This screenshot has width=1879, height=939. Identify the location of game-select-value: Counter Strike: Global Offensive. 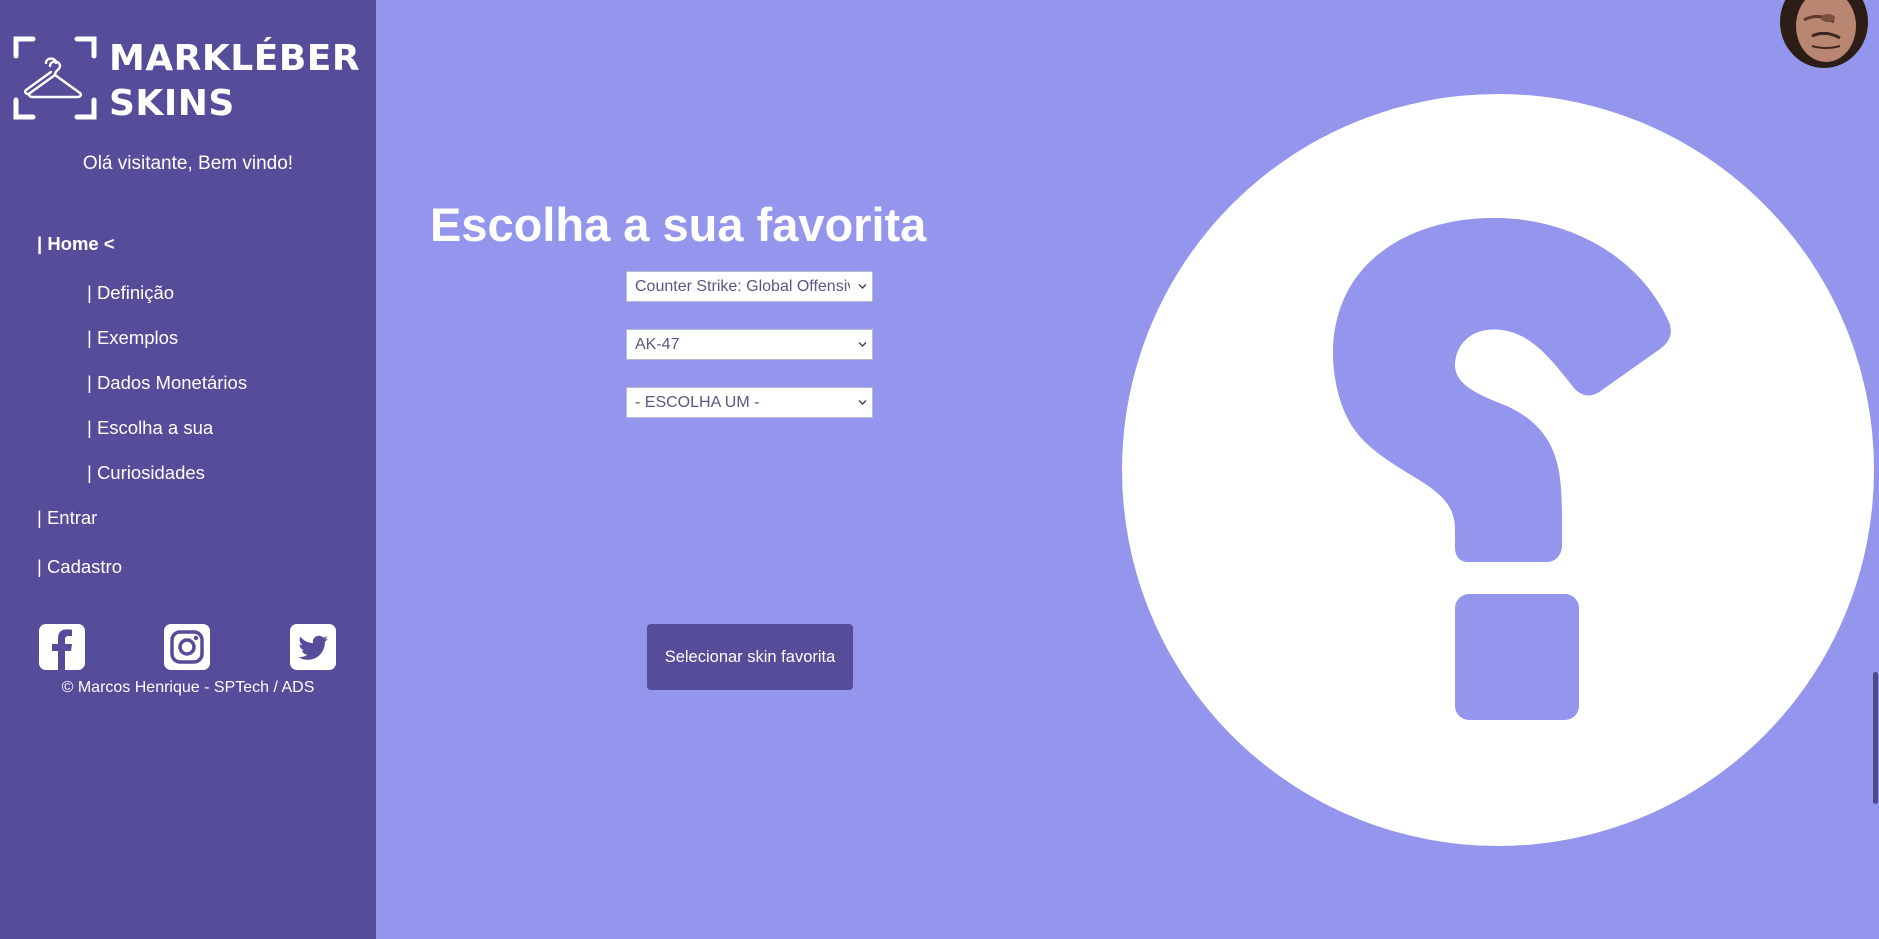
(742, 286).